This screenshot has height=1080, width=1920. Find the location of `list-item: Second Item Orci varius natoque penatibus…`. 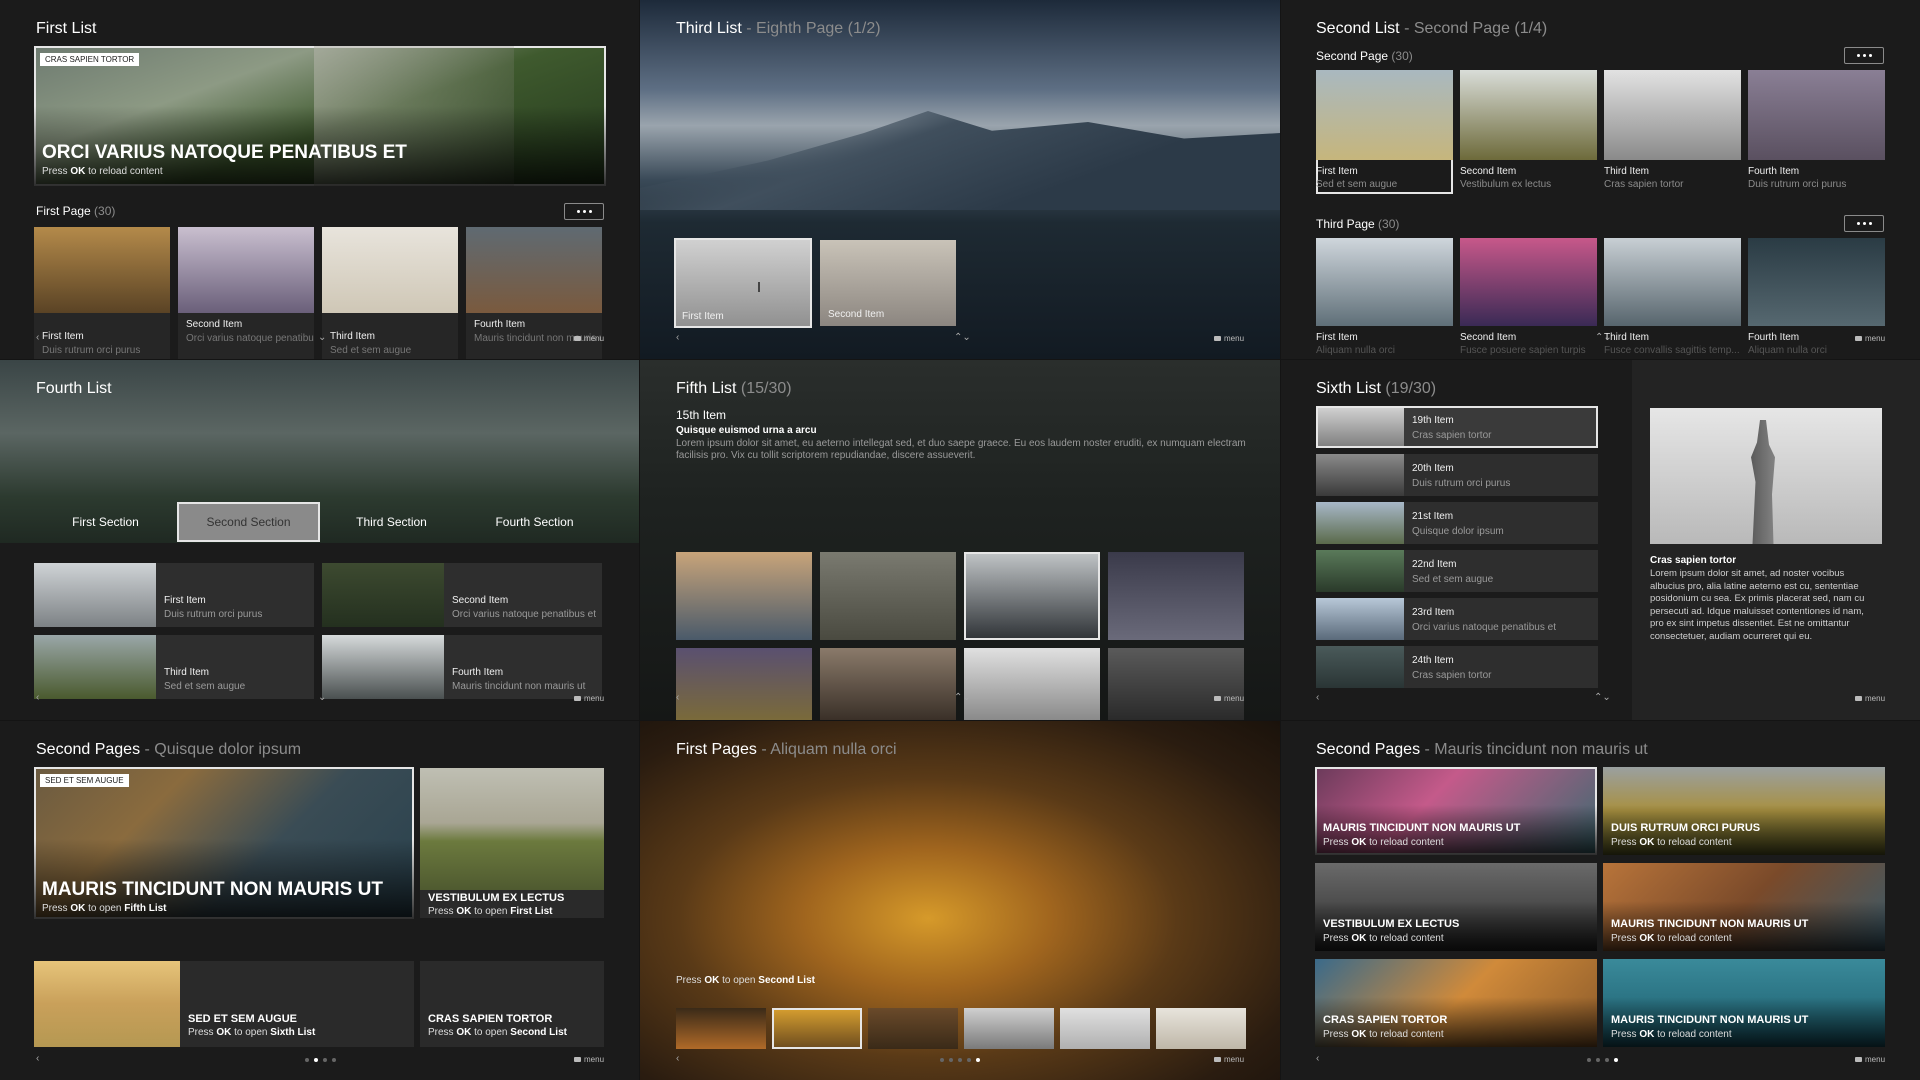

list-item: Second Item Orci varius natoque penatibus… is located at coordinates (462, 595).